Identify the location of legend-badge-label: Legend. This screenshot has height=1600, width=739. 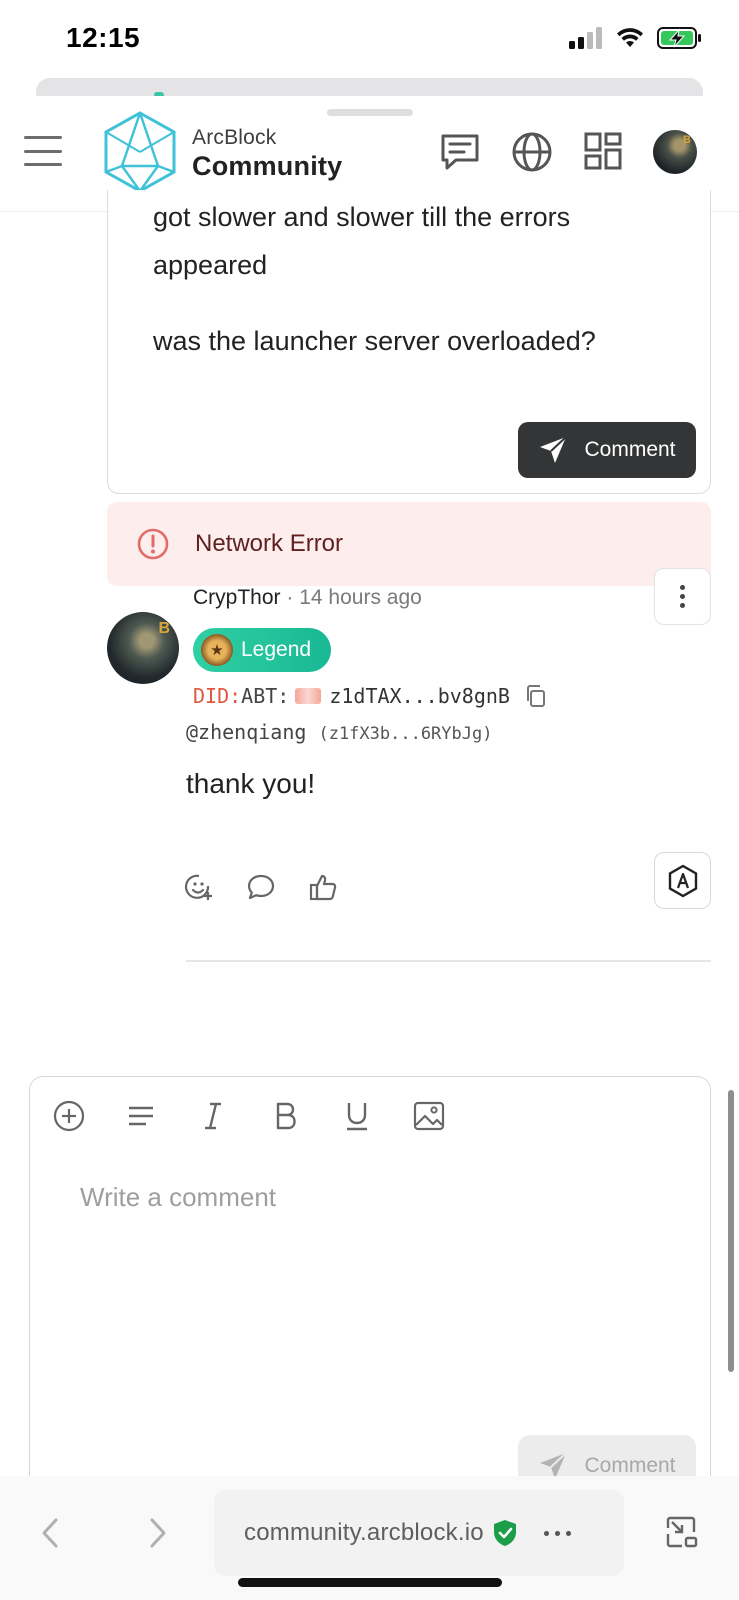
(276, 649).